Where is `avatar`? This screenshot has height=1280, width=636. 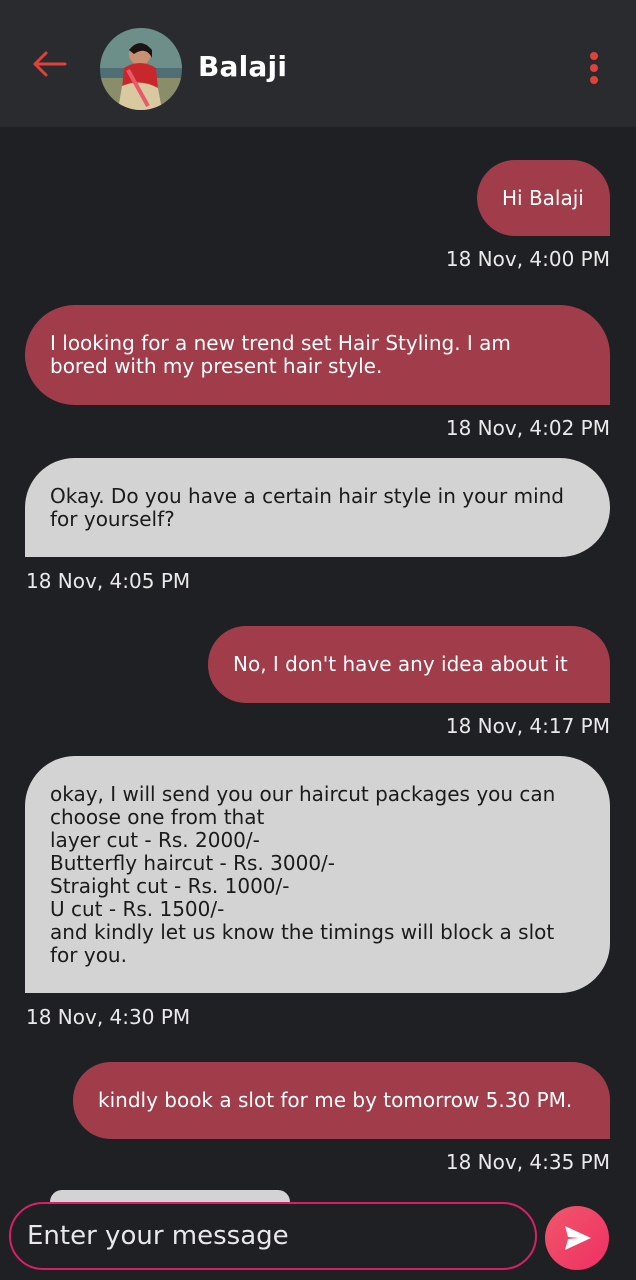 avatar is located at coordinates (141, 69).